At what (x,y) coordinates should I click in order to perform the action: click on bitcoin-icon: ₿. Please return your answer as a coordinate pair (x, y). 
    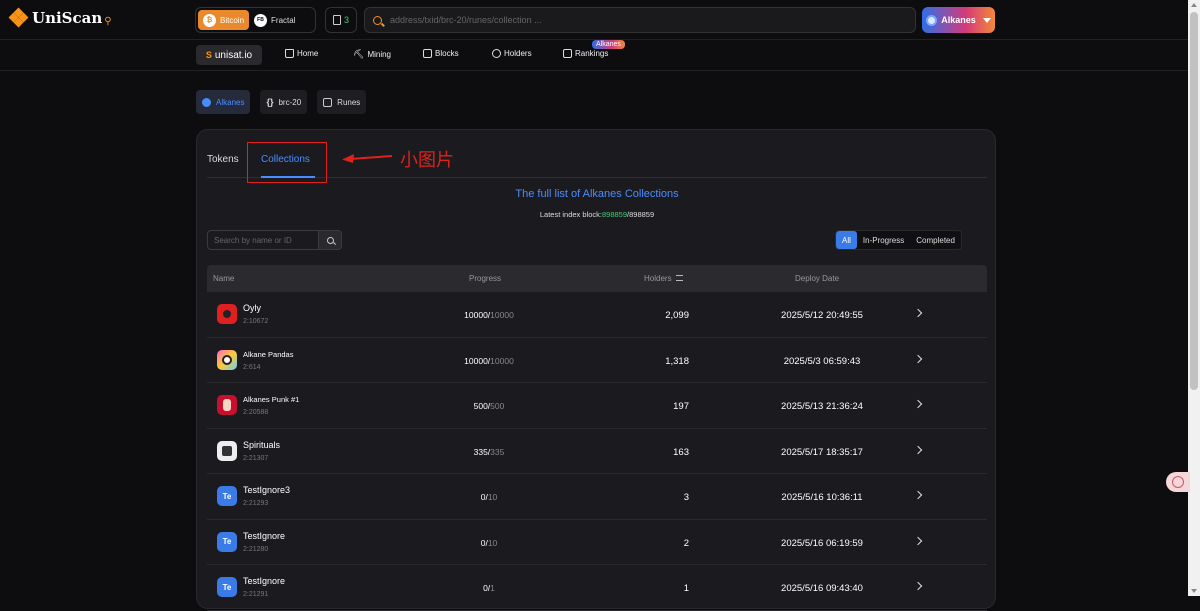
    Looking at the image, I should click on (209, 20).